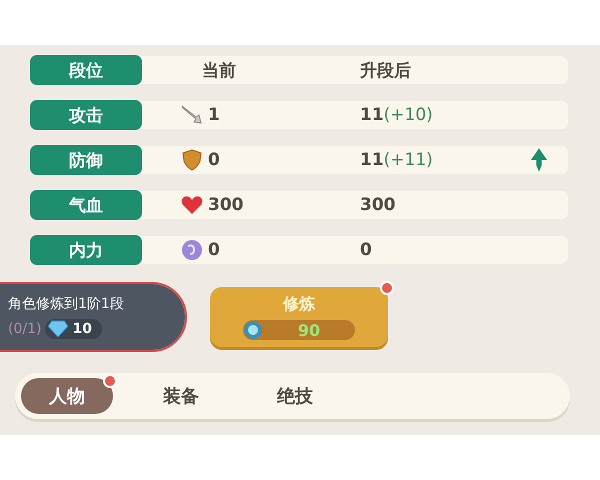  I want to click on stat-label: 攻击, so click(86, 115).